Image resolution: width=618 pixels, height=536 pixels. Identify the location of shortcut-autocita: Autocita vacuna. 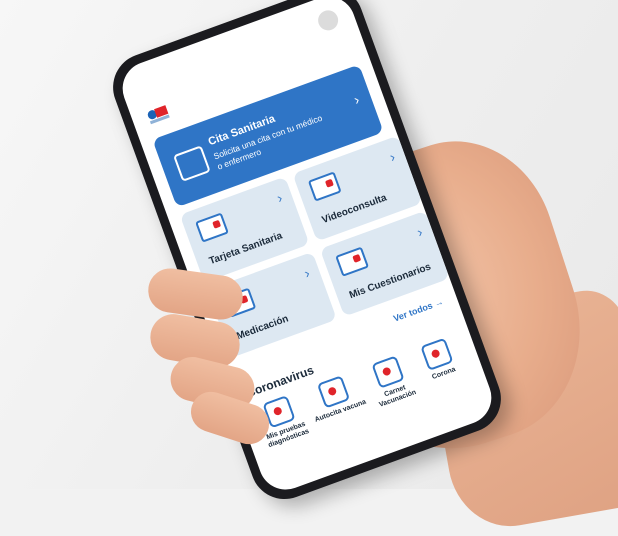
(336, 397).